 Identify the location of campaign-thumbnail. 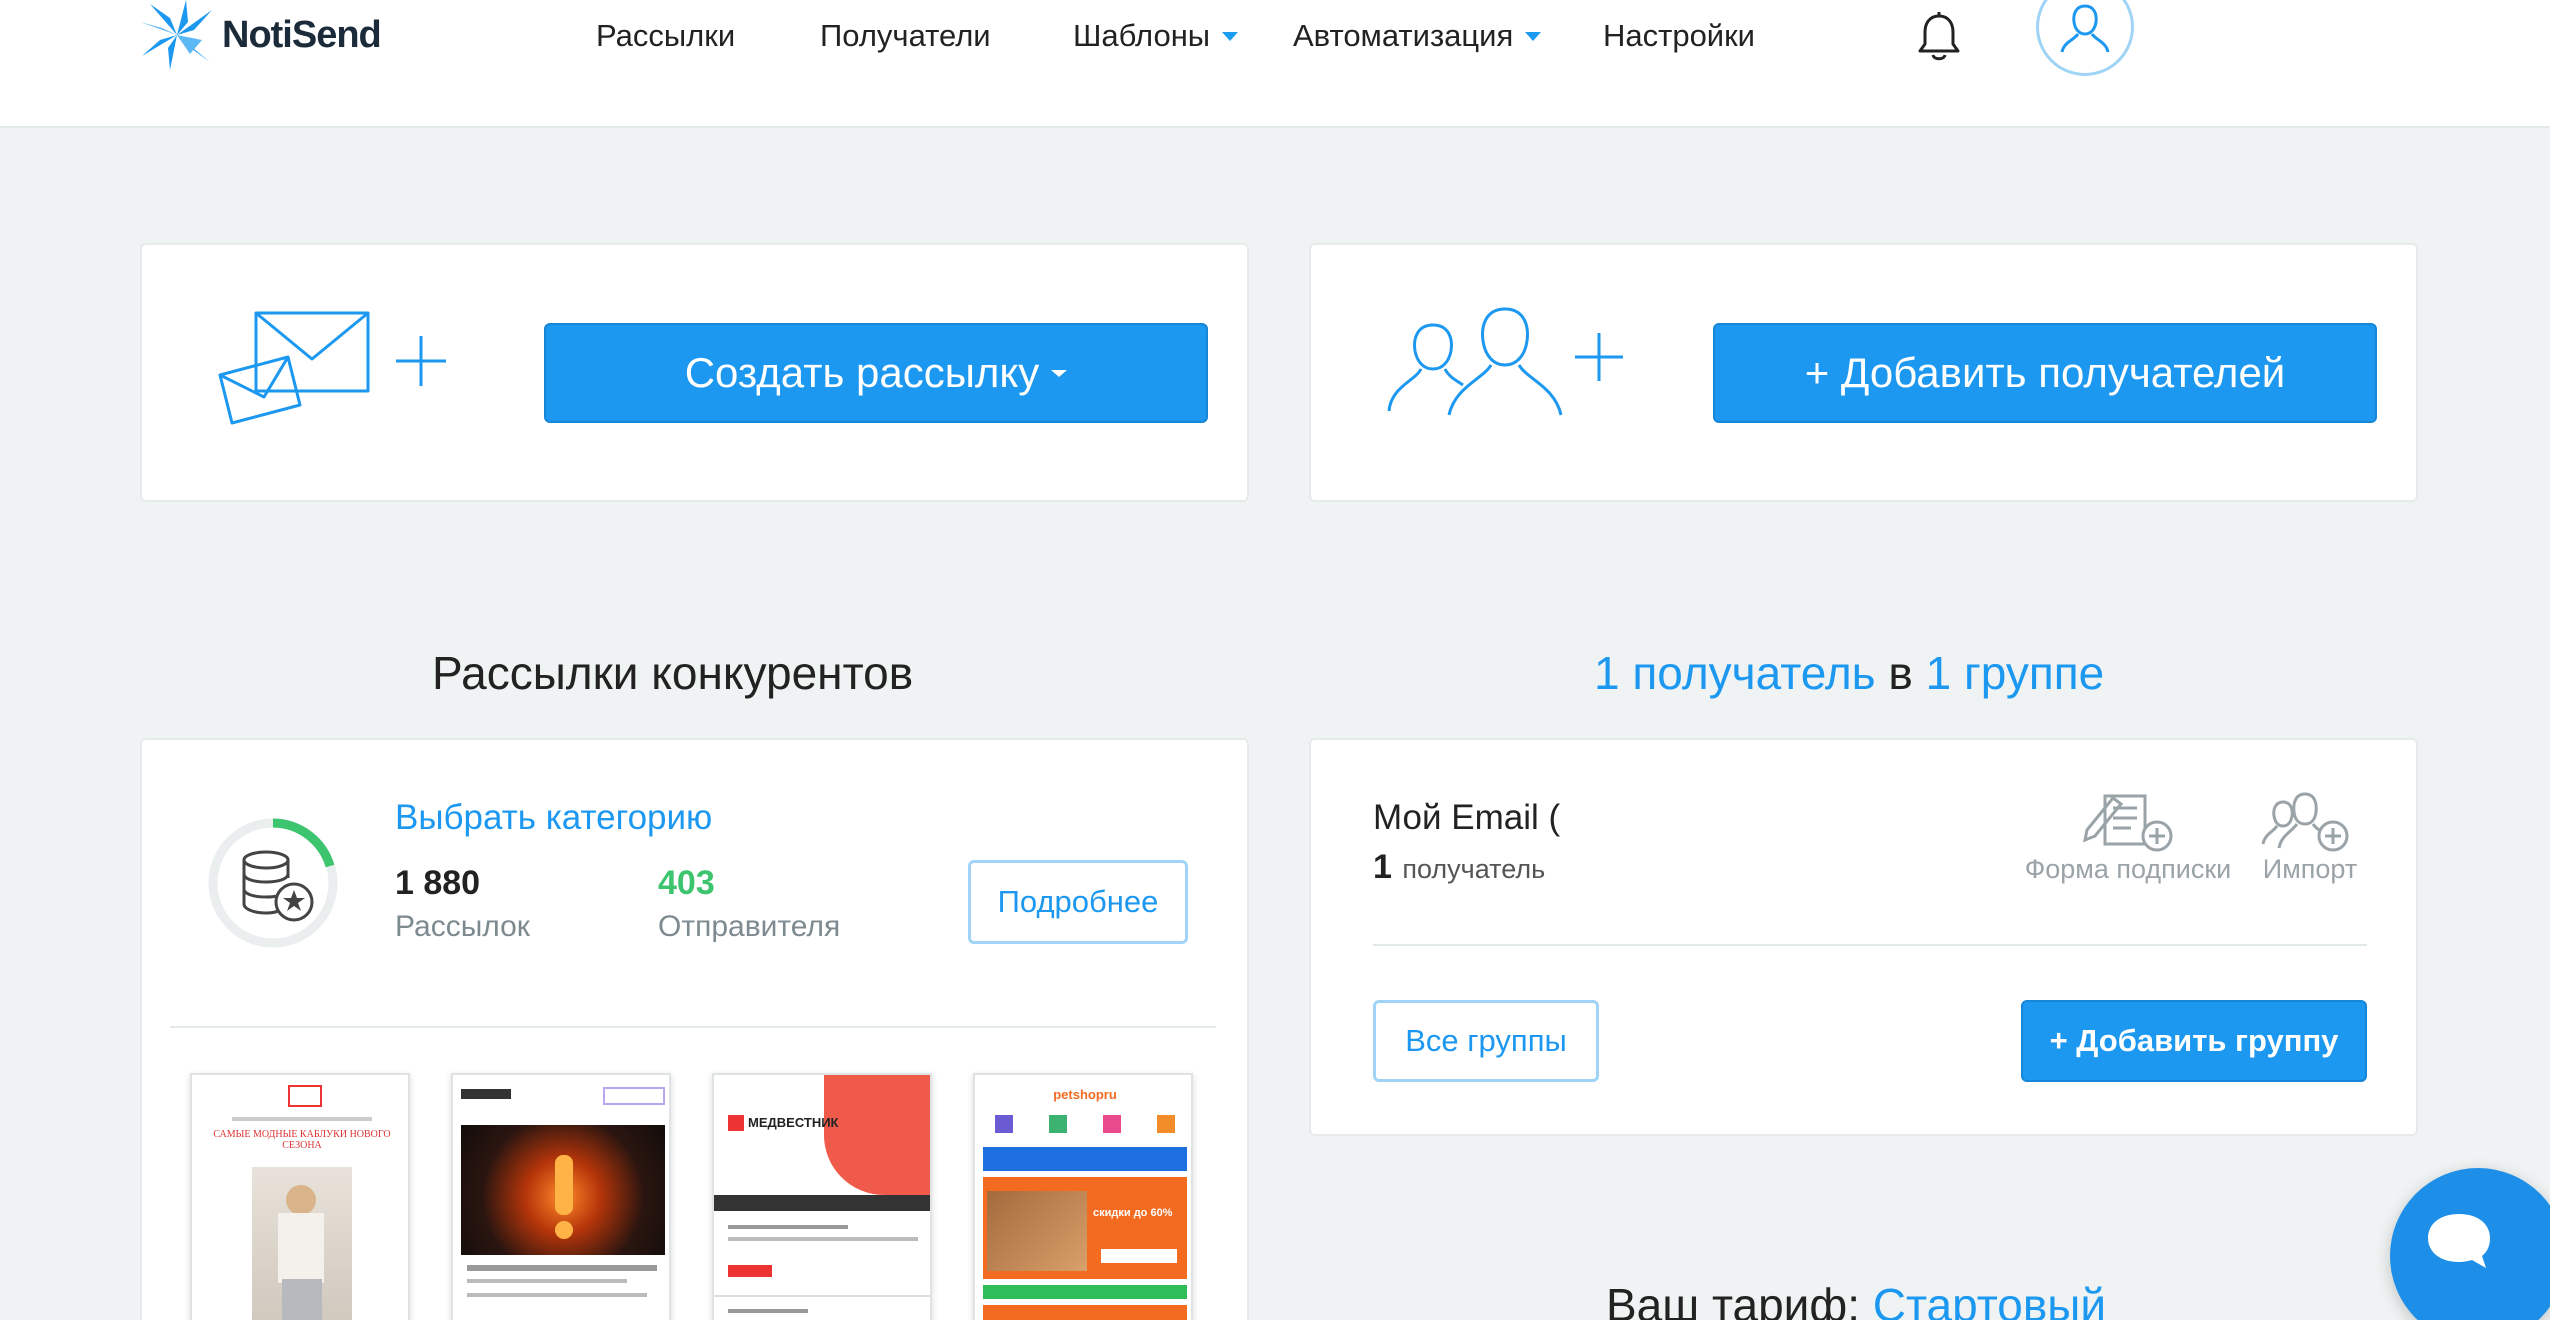
(561, 1196).